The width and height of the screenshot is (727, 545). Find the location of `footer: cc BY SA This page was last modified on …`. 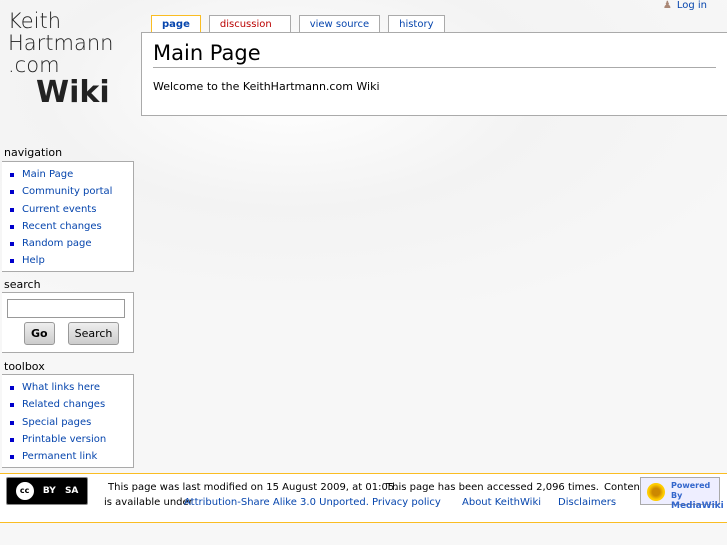

footer: cc BY SA This page was last modified on … is located at coordinates (363, 498).